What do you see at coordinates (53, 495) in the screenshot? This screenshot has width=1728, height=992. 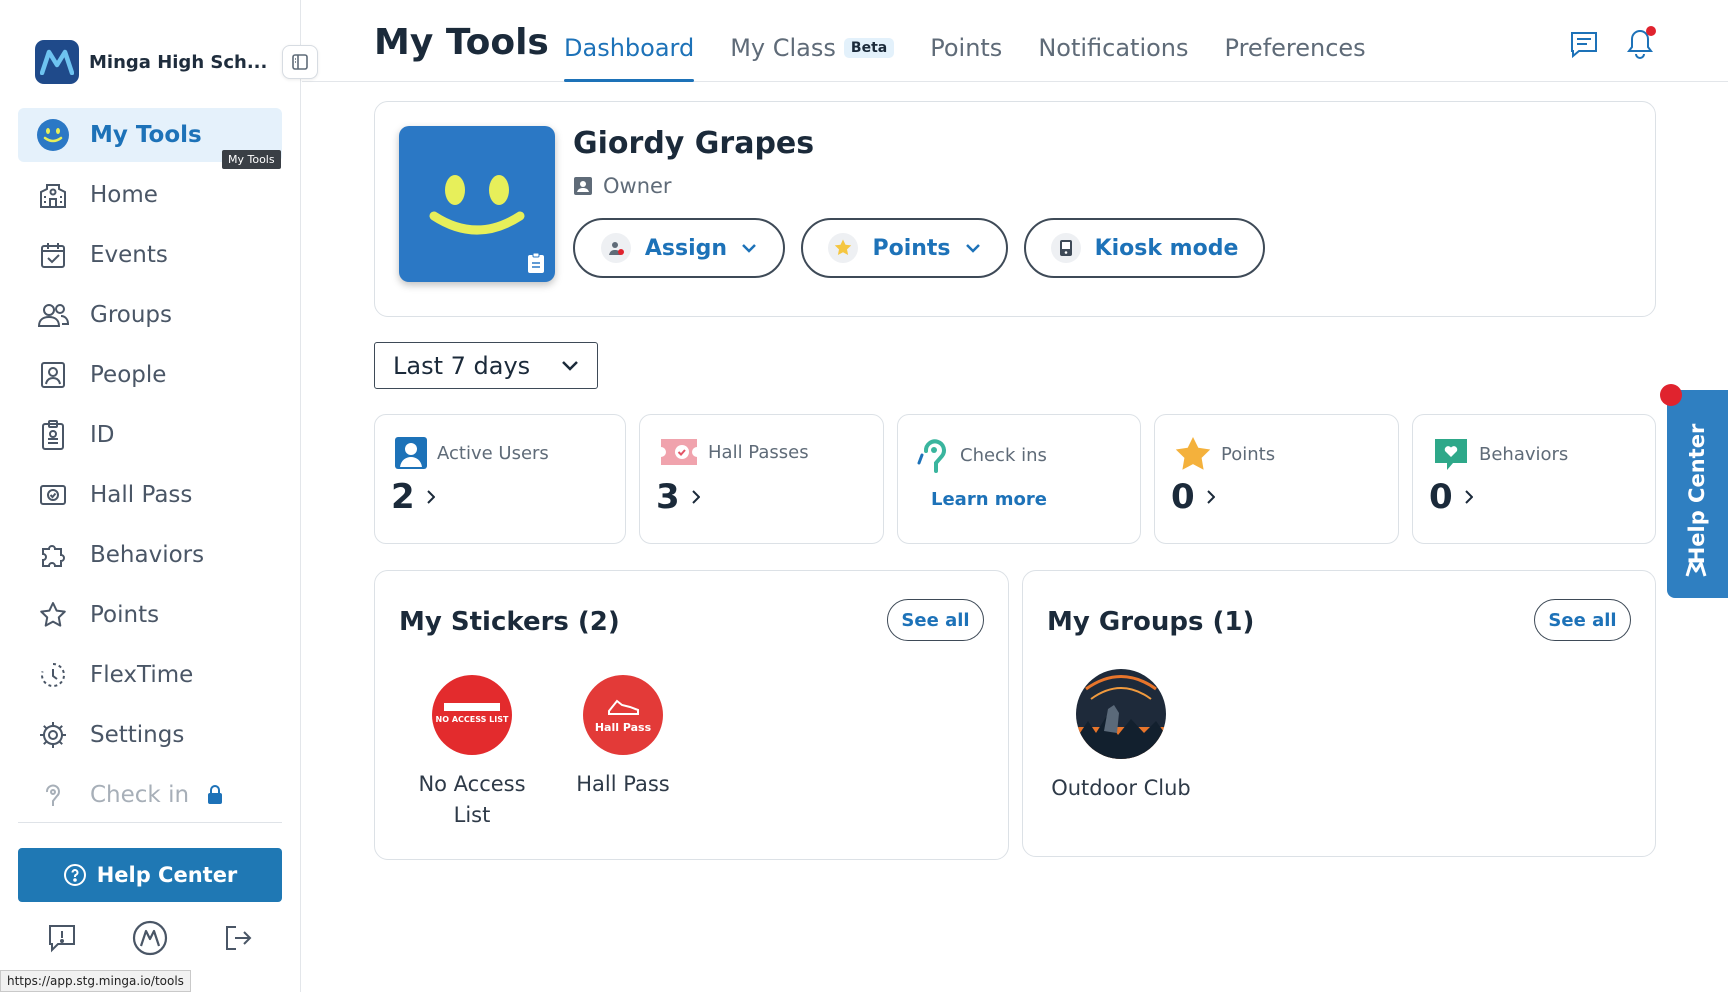 I see `hall-pass-icon` at bounding box center [53, 495].